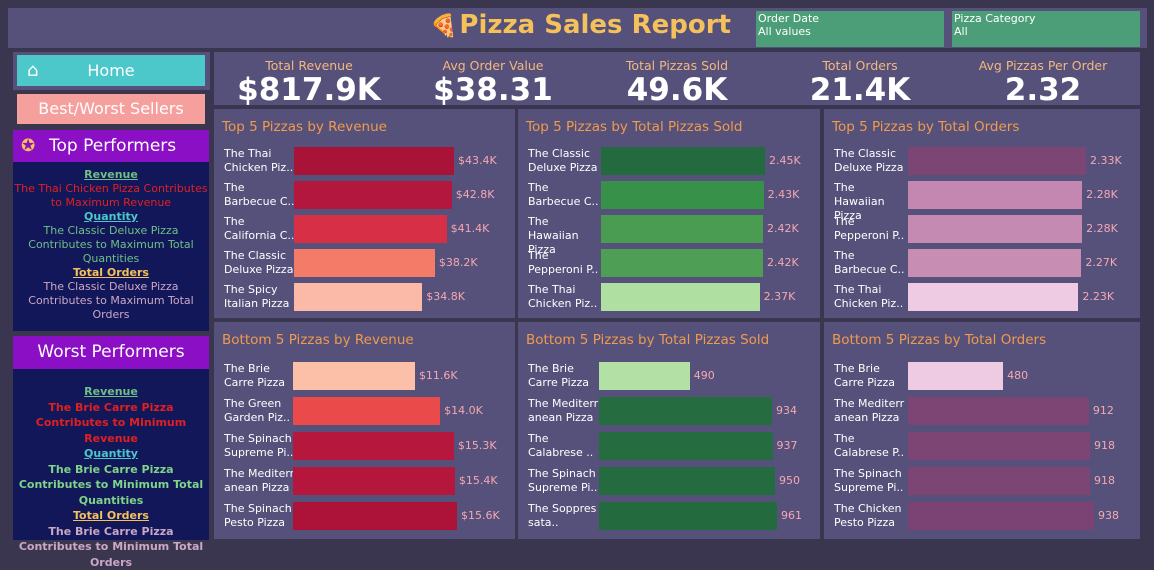 The height and width of the screenshot is (570, 1154). Describe the element at coordinates (112, 146) in the screenshot. I see `top-performers-title: Top Performers` at that location.